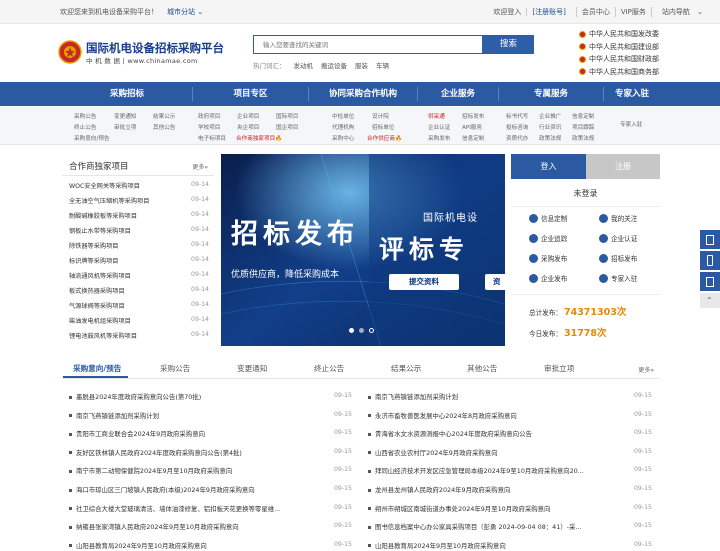 This screenshot has width=720, height=551. Describe the element at coordinates (618, 278) in the screenshot. I see `expert-join-link: 专家入驻` at that location.